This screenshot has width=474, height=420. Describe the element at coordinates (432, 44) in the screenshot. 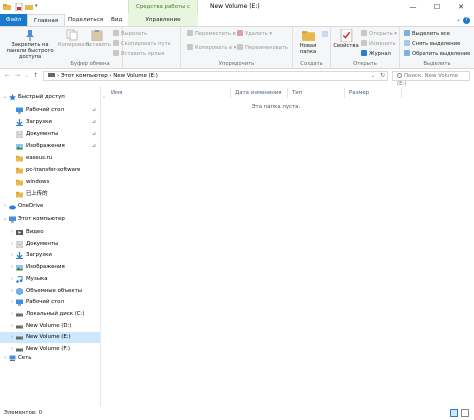

I see `select-none-button: Снять выделение` at that location.